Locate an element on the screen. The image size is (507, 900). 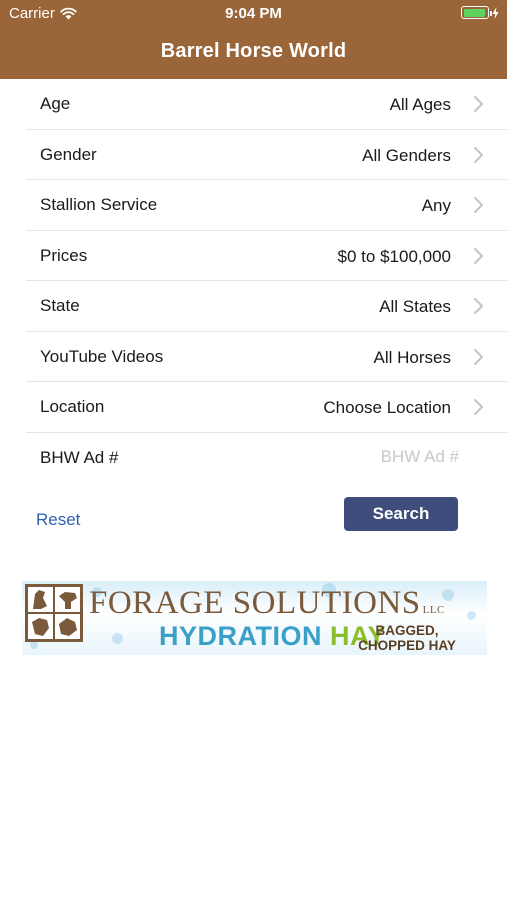
filter-label: Prices is located at coordinates (64, 255).